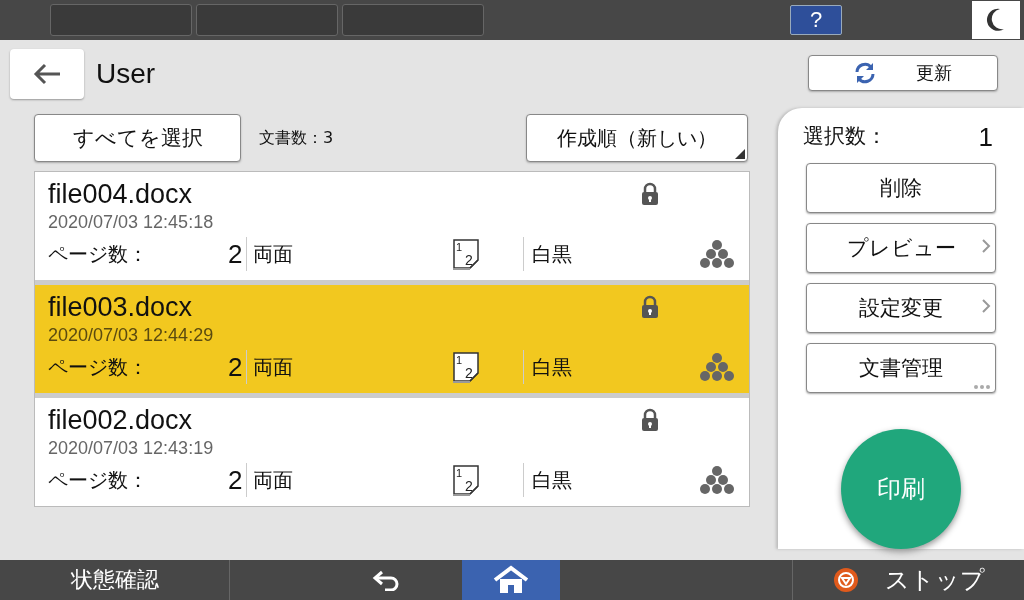  I want to click on document-count: 文書数：3, so click(296, 138).